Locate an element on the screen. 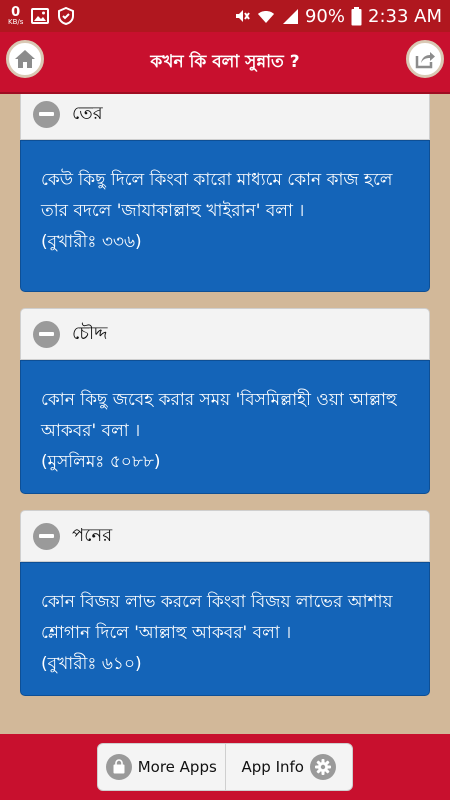 The image size is (450, 800). footer: More Apps App Info is located at coordinates (225, 767).